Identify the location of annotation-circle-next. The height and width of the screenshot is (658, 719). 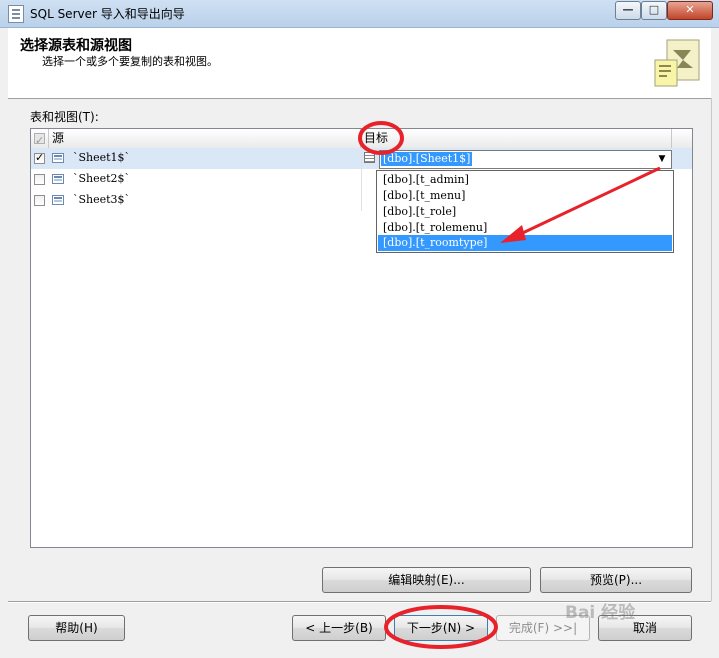
(441, 627).